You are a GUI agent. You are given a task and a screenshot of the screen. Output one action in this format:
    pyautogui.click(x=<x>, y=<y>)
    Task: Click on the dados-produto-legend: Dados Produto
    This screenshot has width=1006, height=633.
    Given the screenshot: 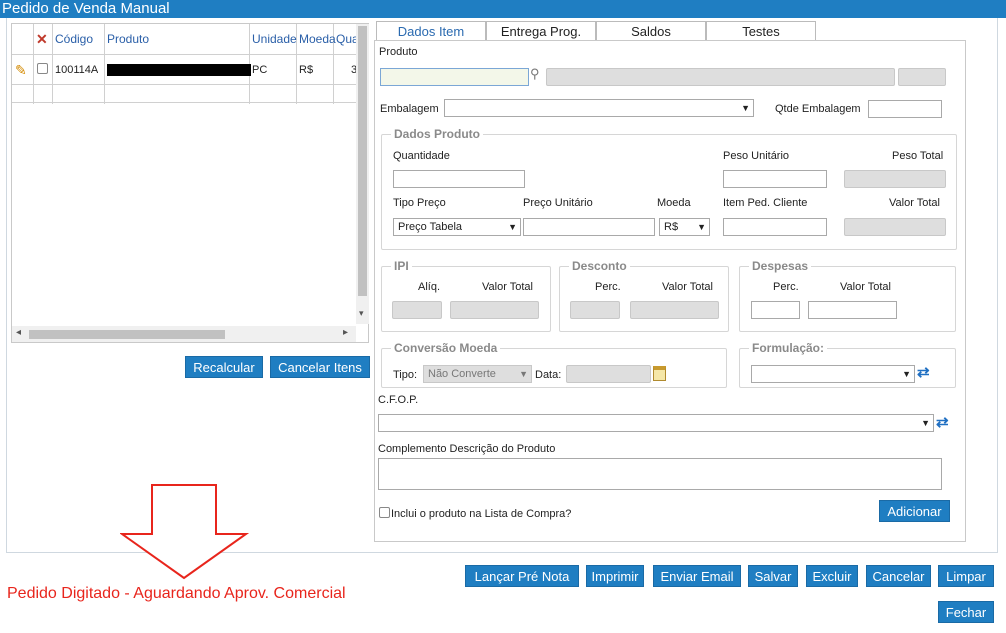 What is the action you would take?
    pyautogui.click(x=437, y=134)
    